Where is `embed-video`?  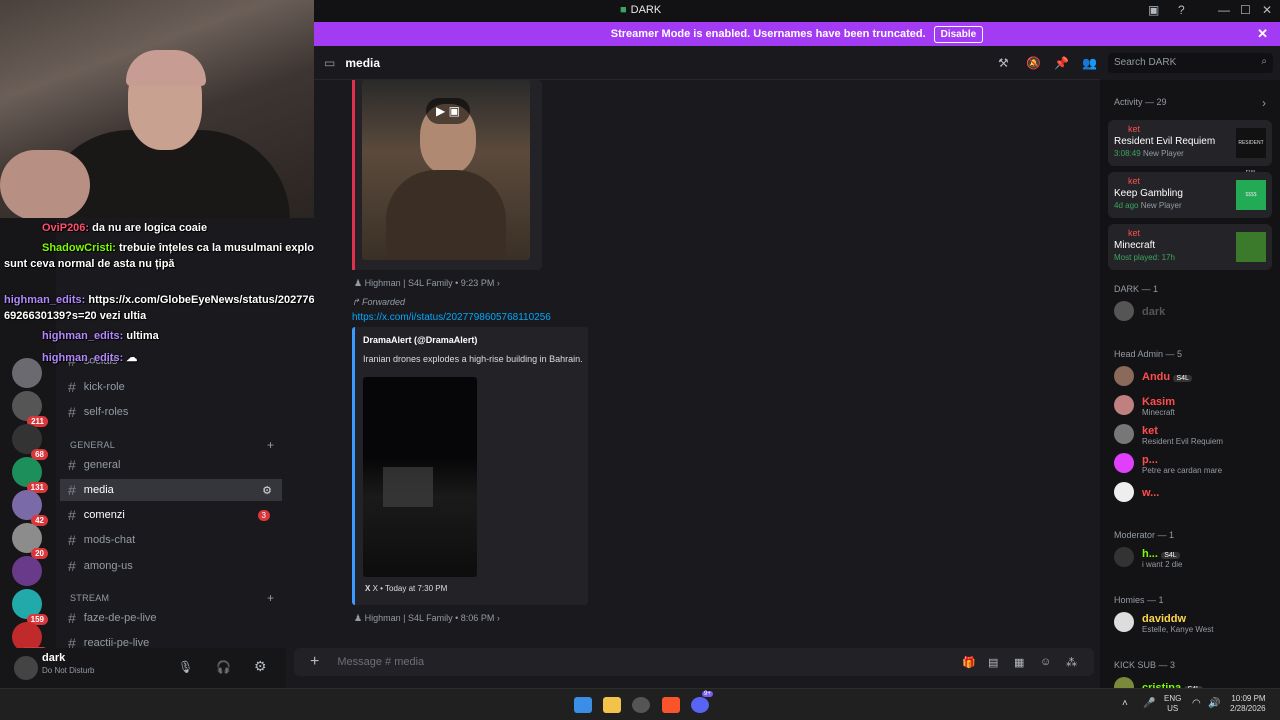 embed-video is located at coordinates (420, 477).